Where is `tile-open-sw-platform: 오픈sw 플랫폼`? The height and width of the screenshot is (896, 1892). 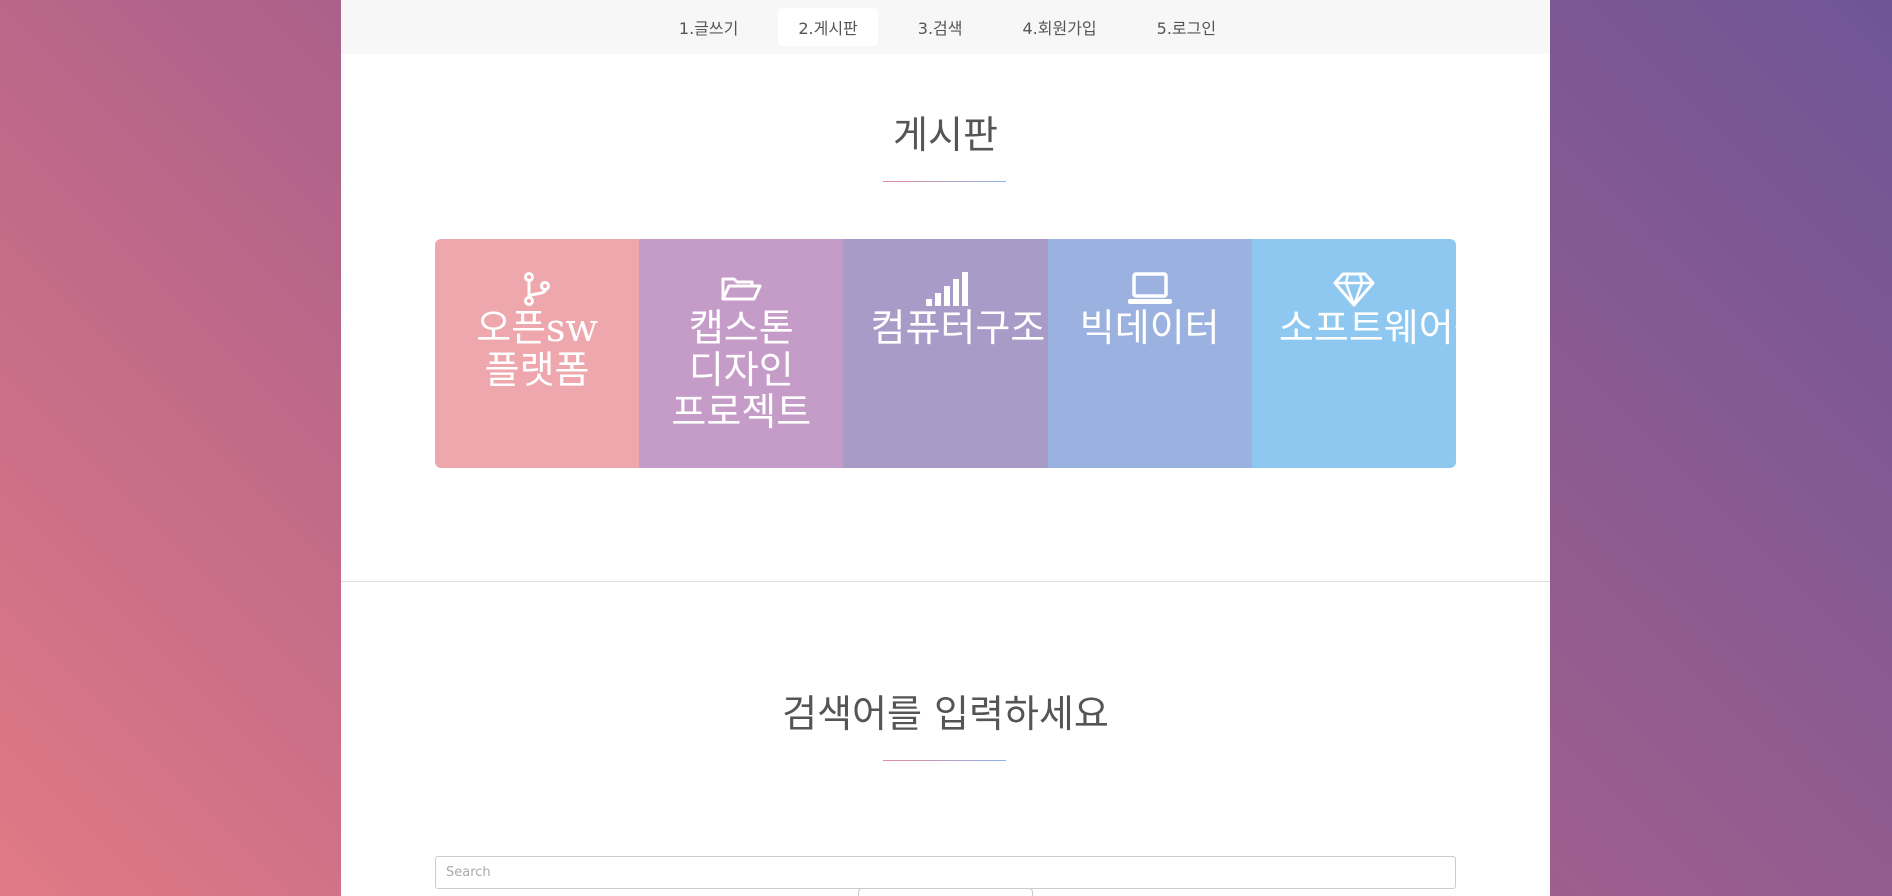
tile-open-sw-platform: 오픈sw 플랫폼 is located at coordinates (537, 353).